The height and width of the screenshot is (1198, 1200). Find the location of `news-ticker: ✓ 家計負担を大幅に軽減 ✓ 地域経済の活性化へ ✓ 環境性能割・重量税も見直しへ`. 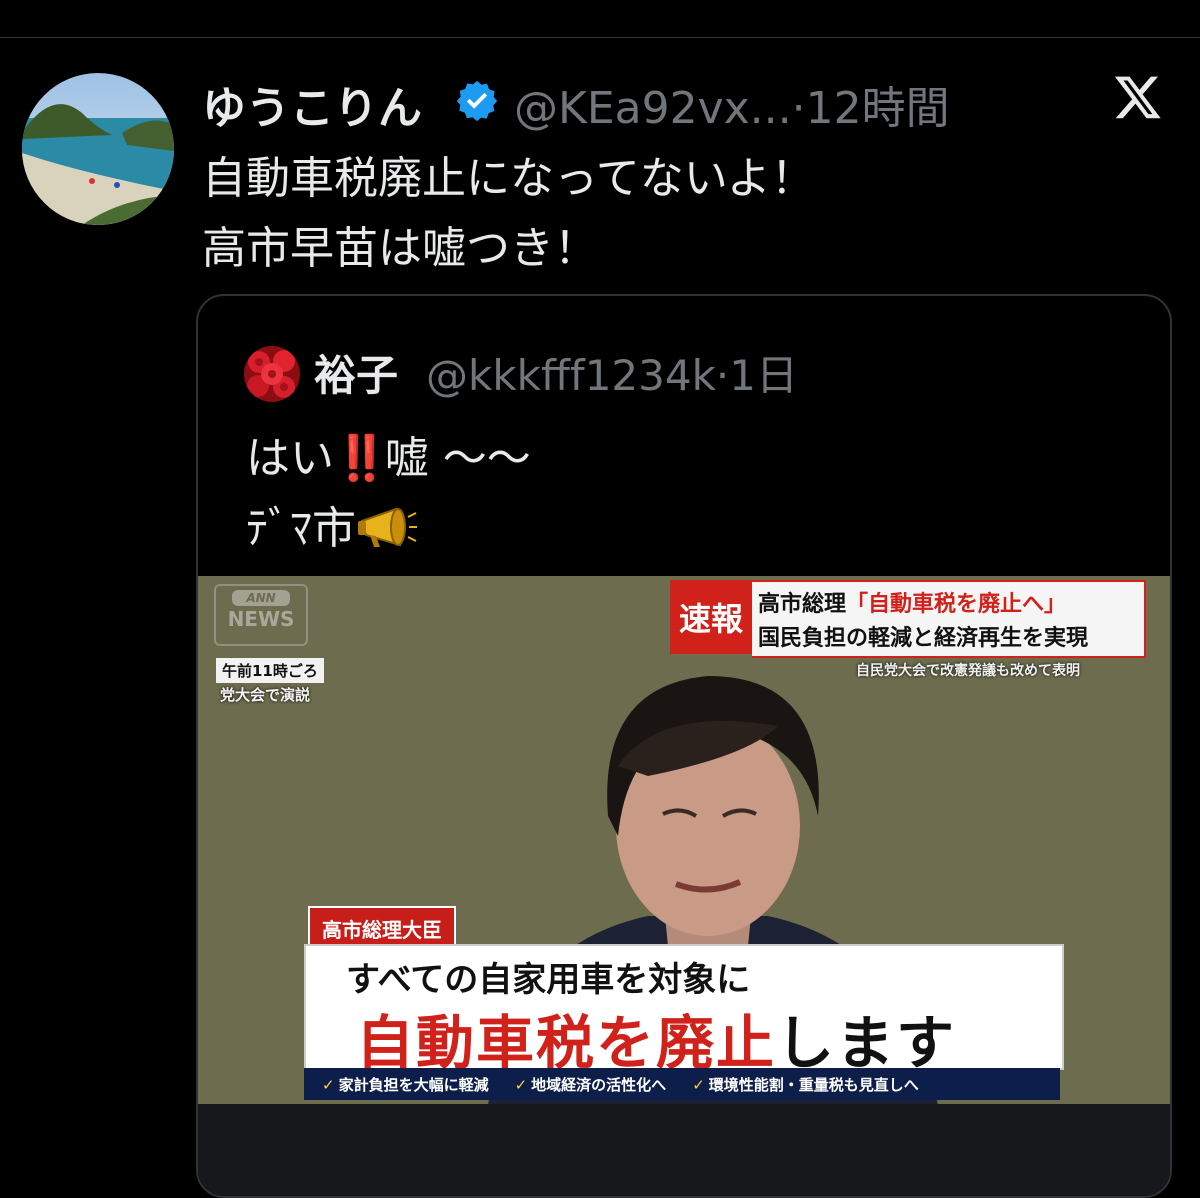

news-ticker: ✓ 家計負担を大幅に軽減 ✓ 地域経済の活性化へ ✓ 環境性能割・重量税も見直しへ is located at coordinates (682, 1084).